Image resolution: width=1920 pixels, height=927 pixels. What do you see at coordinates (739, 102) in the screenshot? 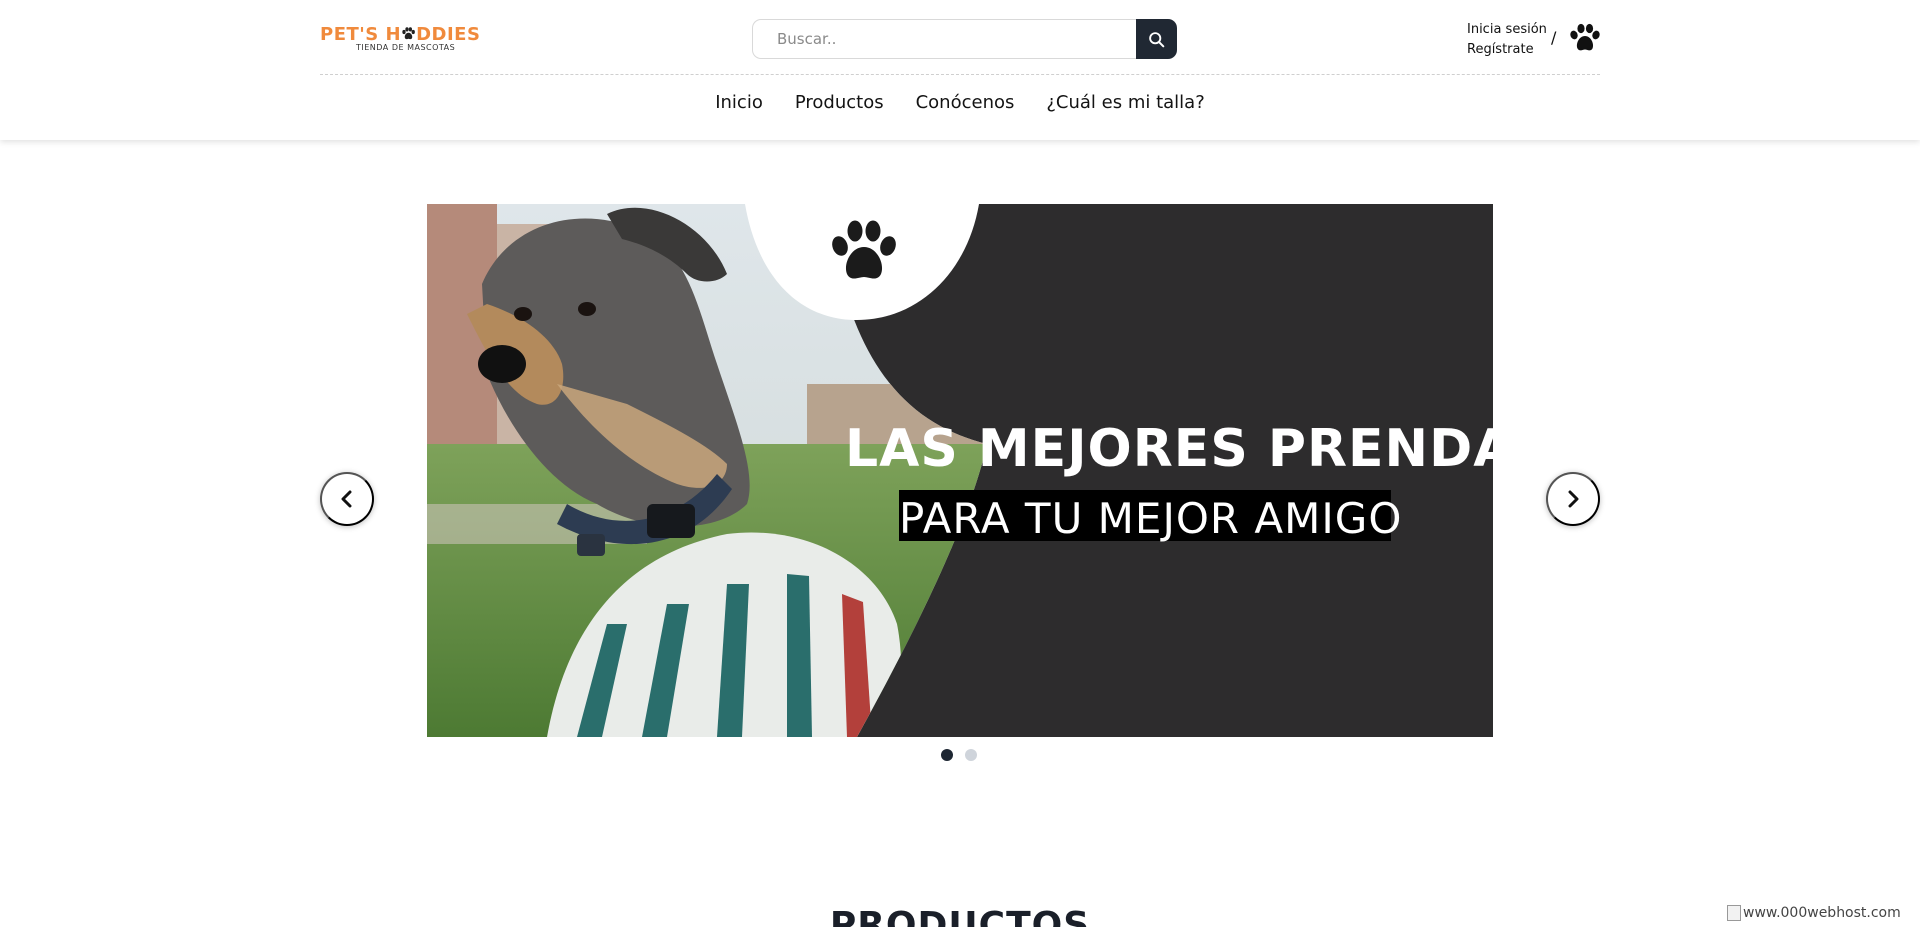
I see `nav-item-inicio: Inicio` at bounding box center [739, 102].